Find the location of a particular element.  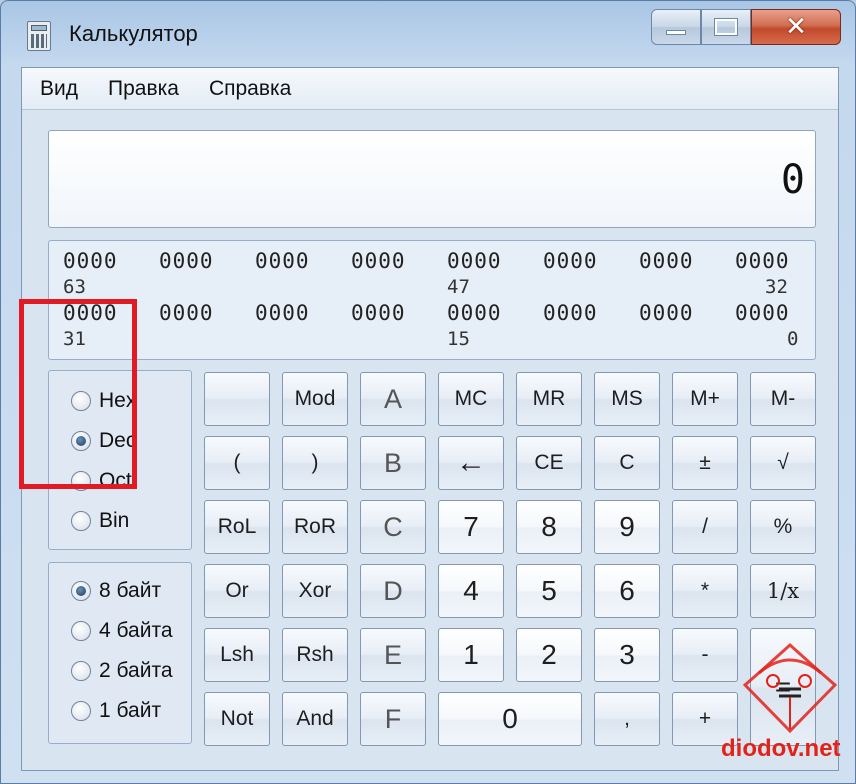

radio-label: Dec is located at coordinates (118, 440).